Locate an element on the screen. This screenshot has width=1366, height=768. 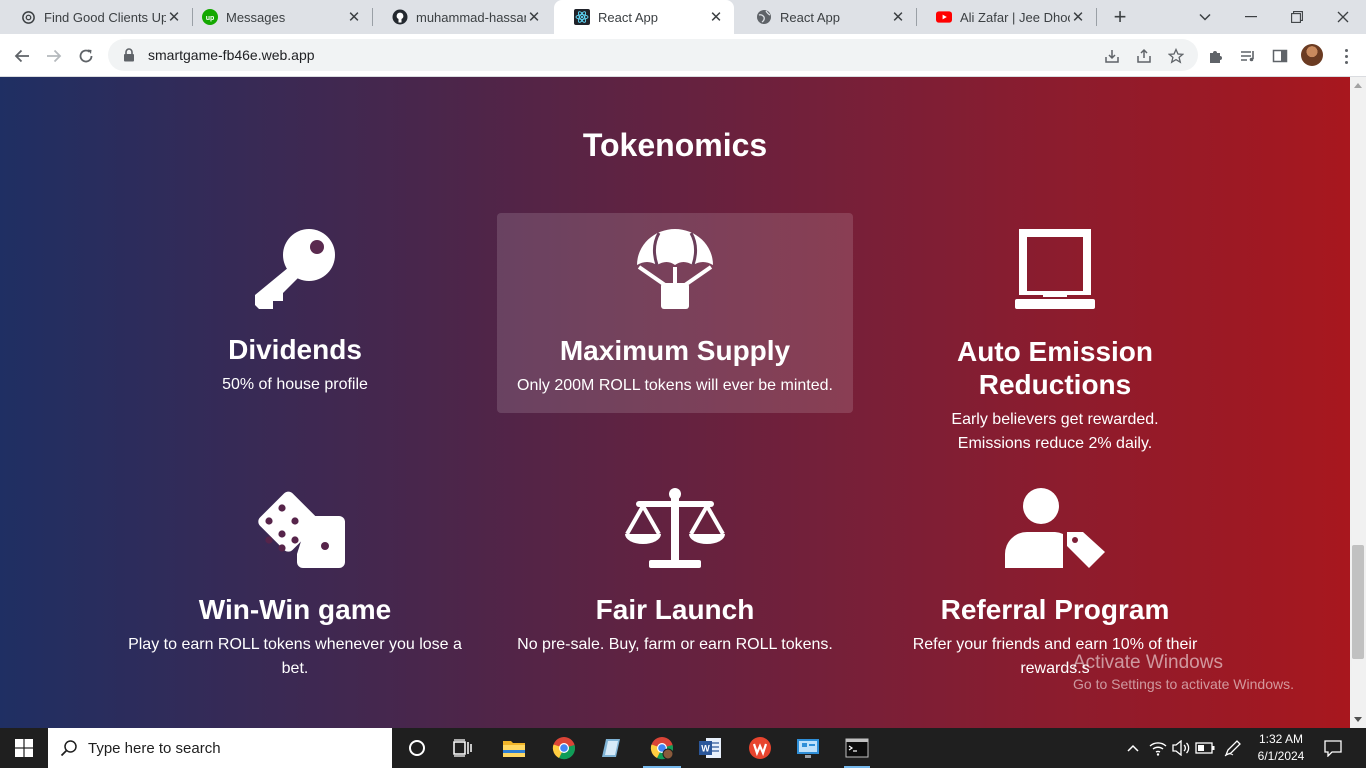
extensions-button is located at coordinates (1216, 56).